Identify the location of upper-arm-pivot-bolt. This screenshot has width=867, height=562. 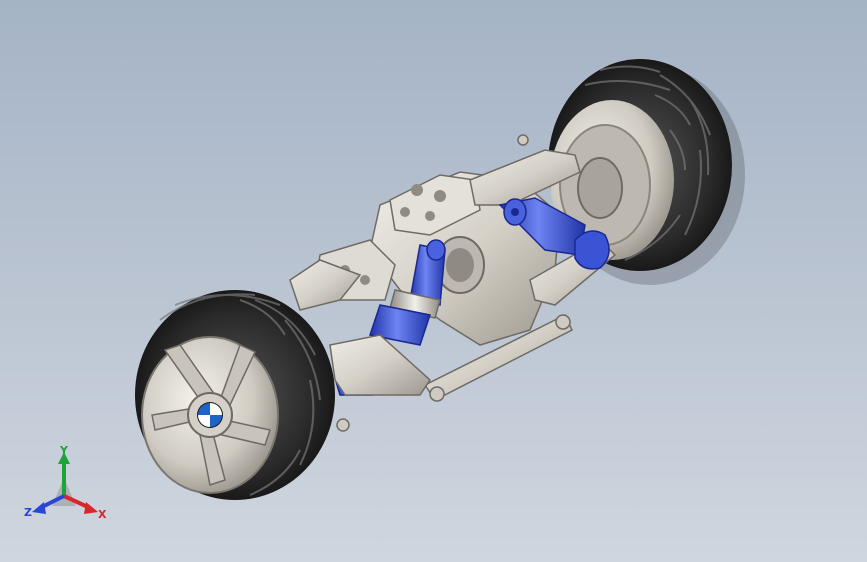
(523, 140).